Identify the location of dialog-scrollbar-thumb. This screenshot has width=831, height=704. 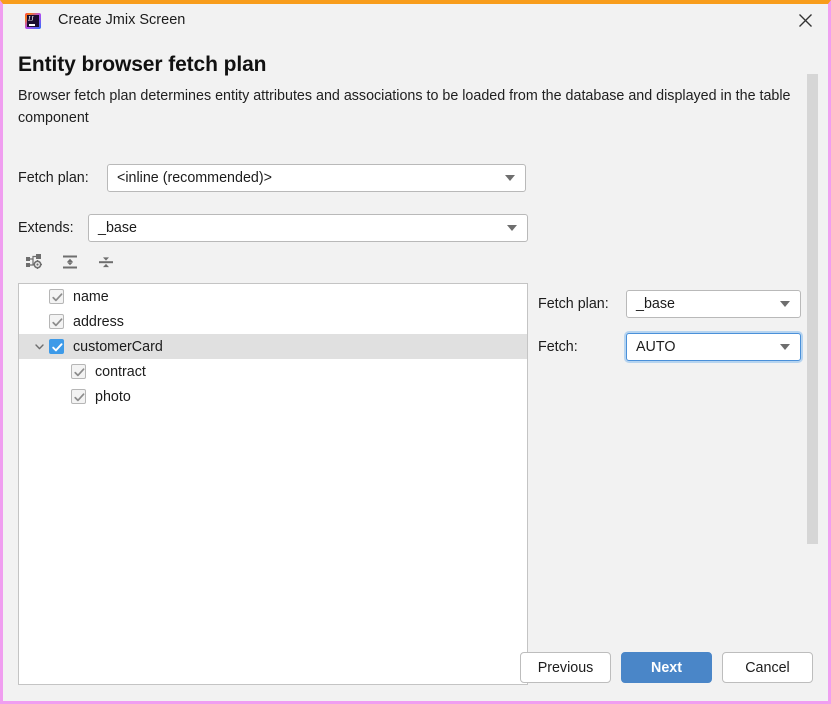
(812, 309).